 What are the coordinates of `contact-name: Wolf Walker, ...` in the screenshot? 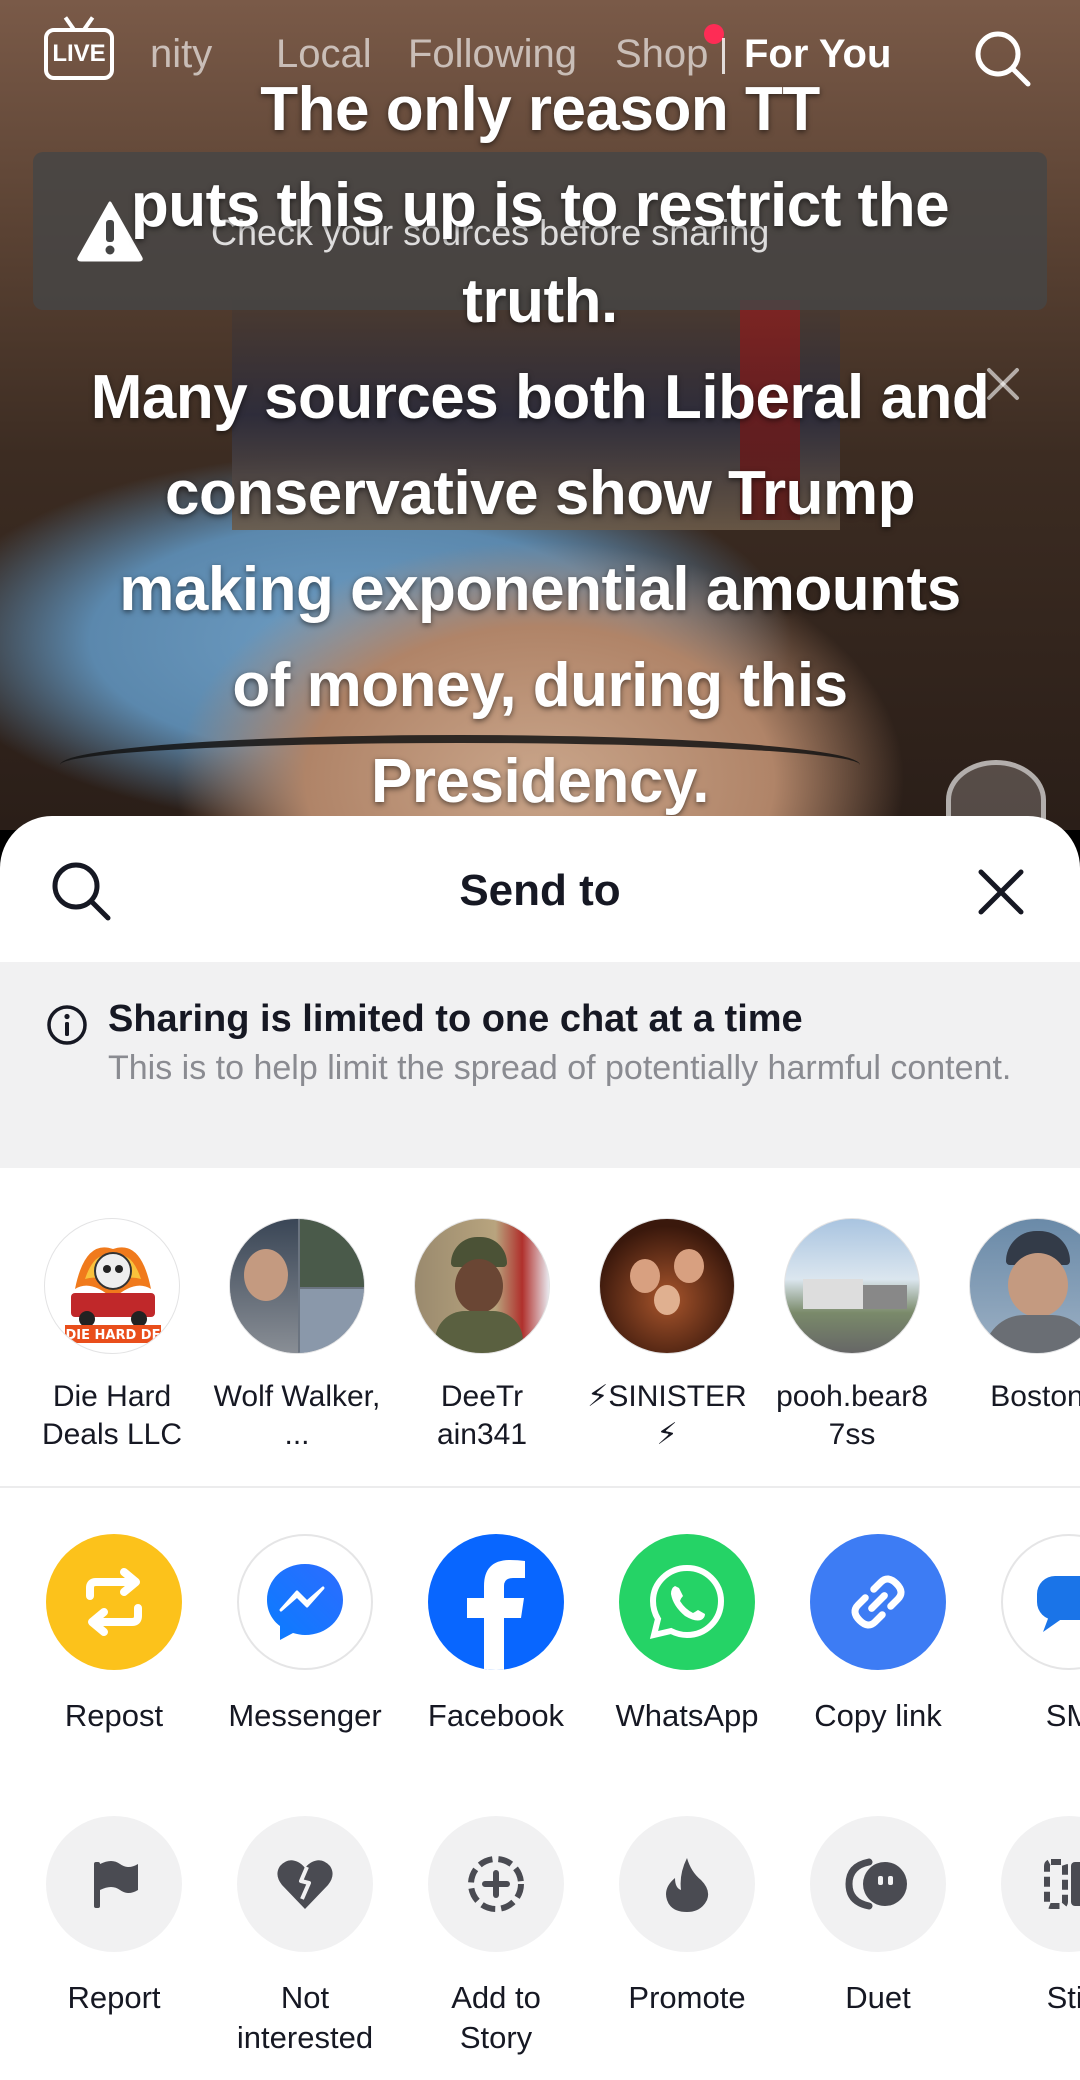 It's located at (297, 1415).